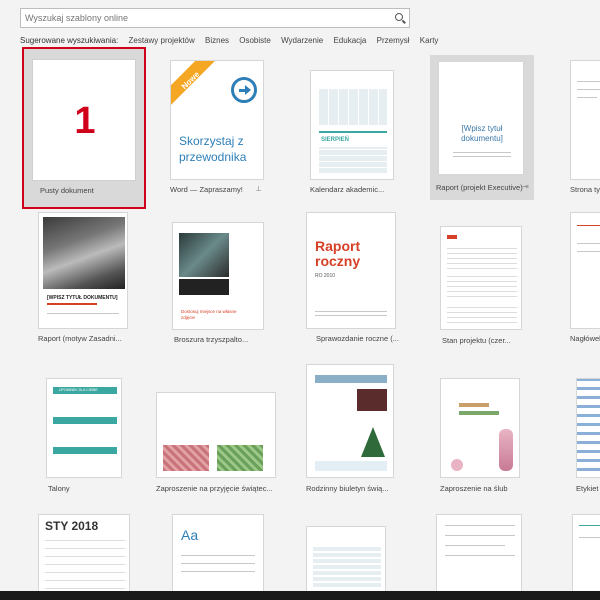 The height and width of the screenshot is (600, 600). I want to click on filter-link-education: Edukacja, so click(349, 40).